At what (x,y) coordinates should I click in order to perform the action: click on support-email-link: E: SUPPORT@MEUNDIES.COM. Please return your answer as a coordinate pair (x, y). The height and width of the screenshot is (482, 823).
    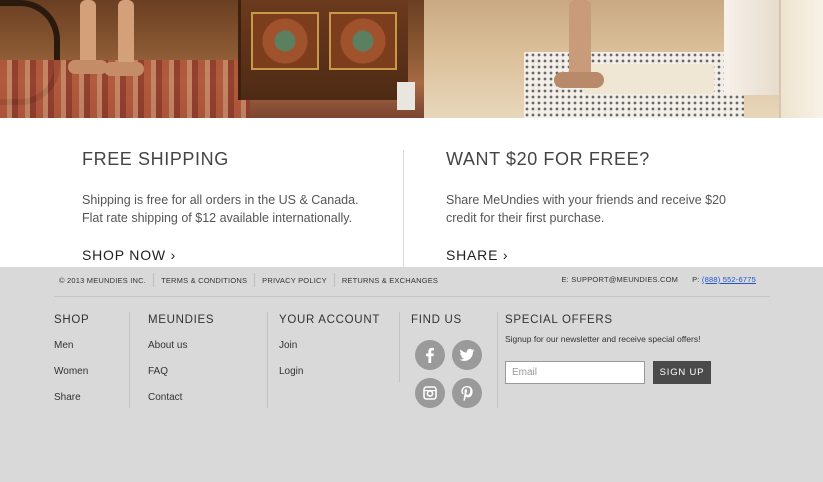
    Looking at the image, I should click on (619, 279).